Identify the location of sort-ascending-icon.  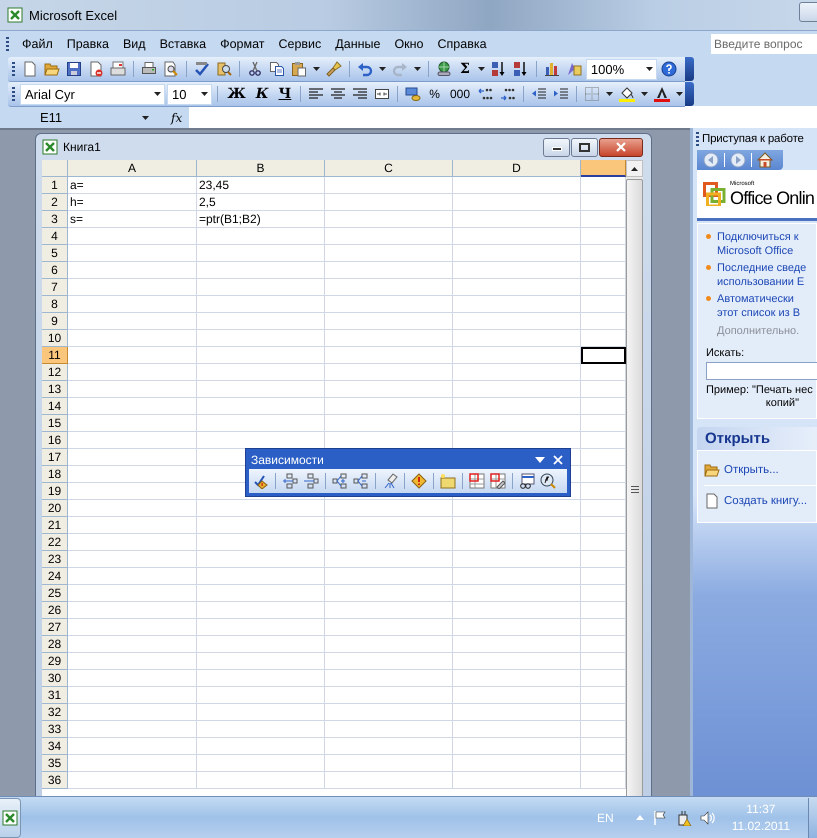
(498, 69).